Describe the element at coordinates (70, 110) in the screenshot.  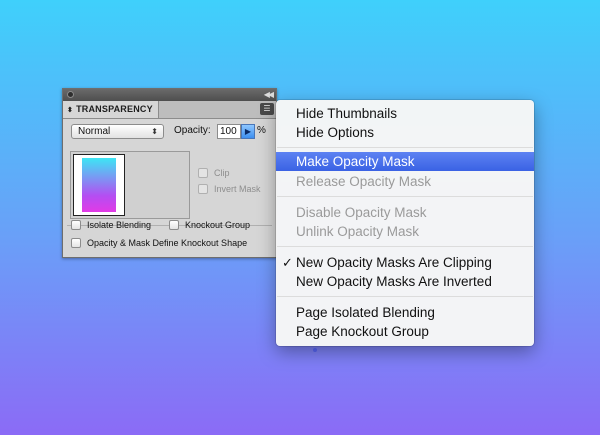
I see `updown-arrows-icon: ⬍` at that location.